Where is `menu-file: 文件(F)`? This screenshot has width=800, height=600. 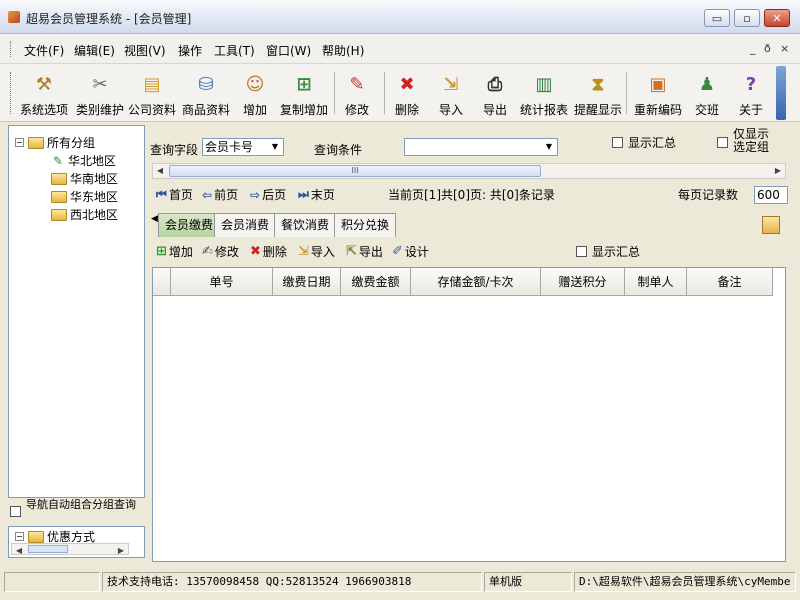 menu-file: 文件(F) is located at coordinates (44, 50).